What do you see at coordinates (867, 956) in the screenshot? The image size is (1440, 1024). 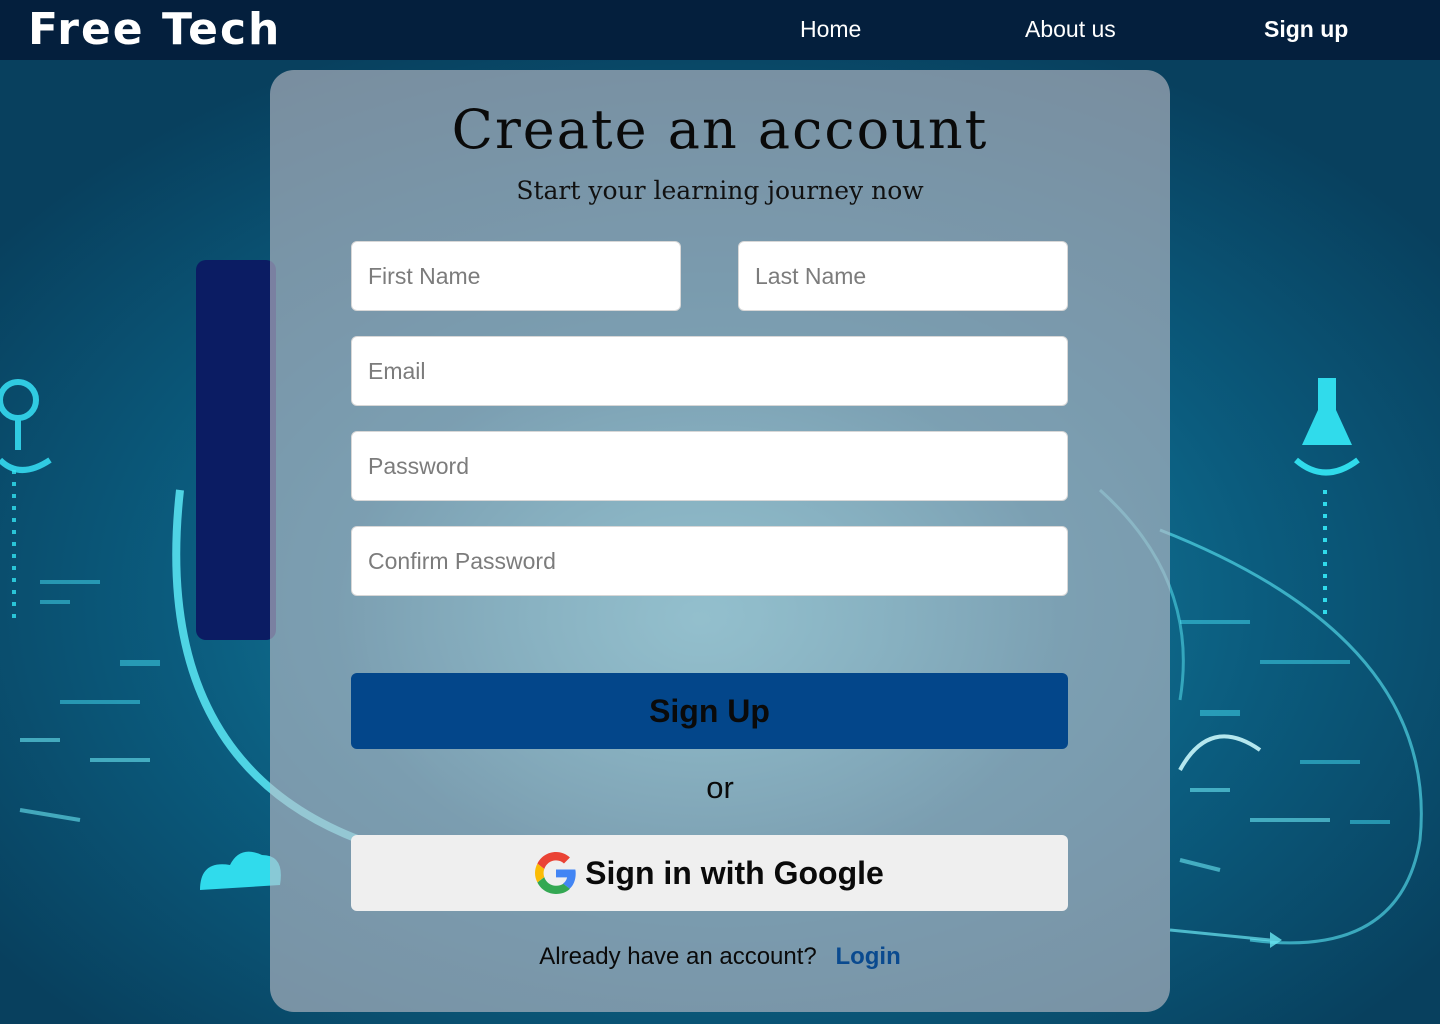 I see `login-link: Login` at bounding box center [867, 956].